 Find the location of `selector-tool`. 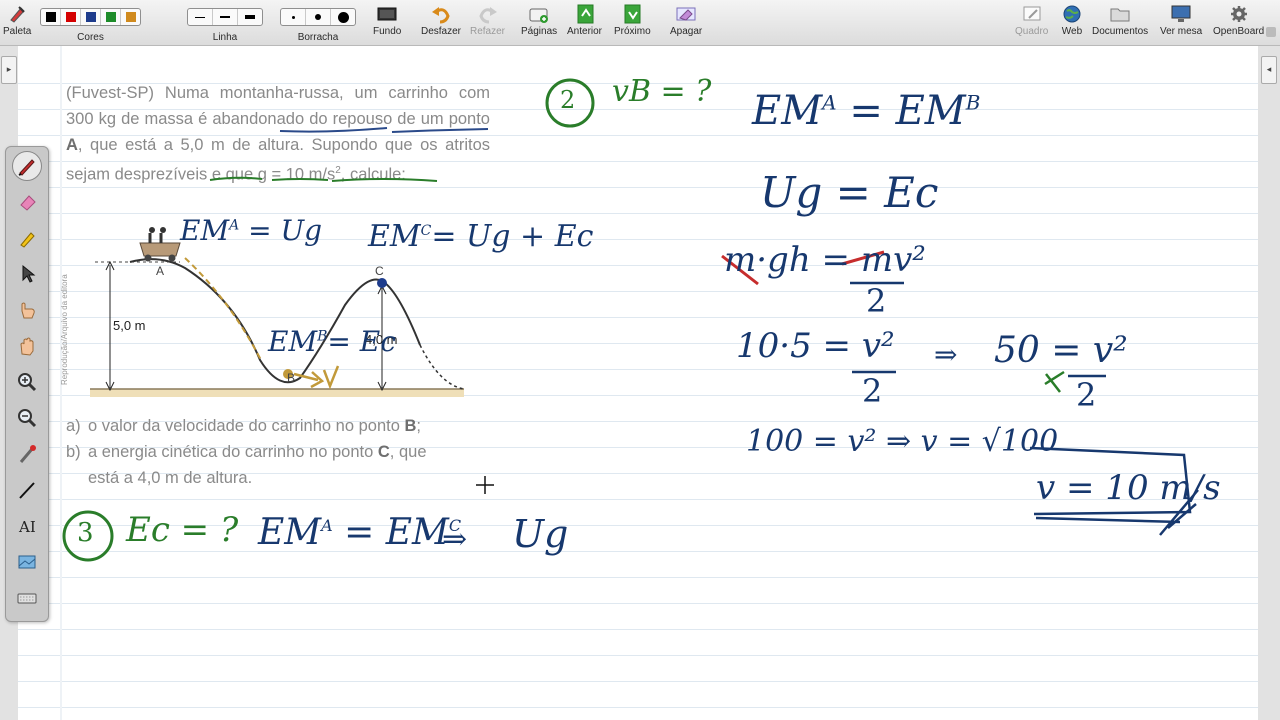

selector-tool is located at coordinates (27, 274).